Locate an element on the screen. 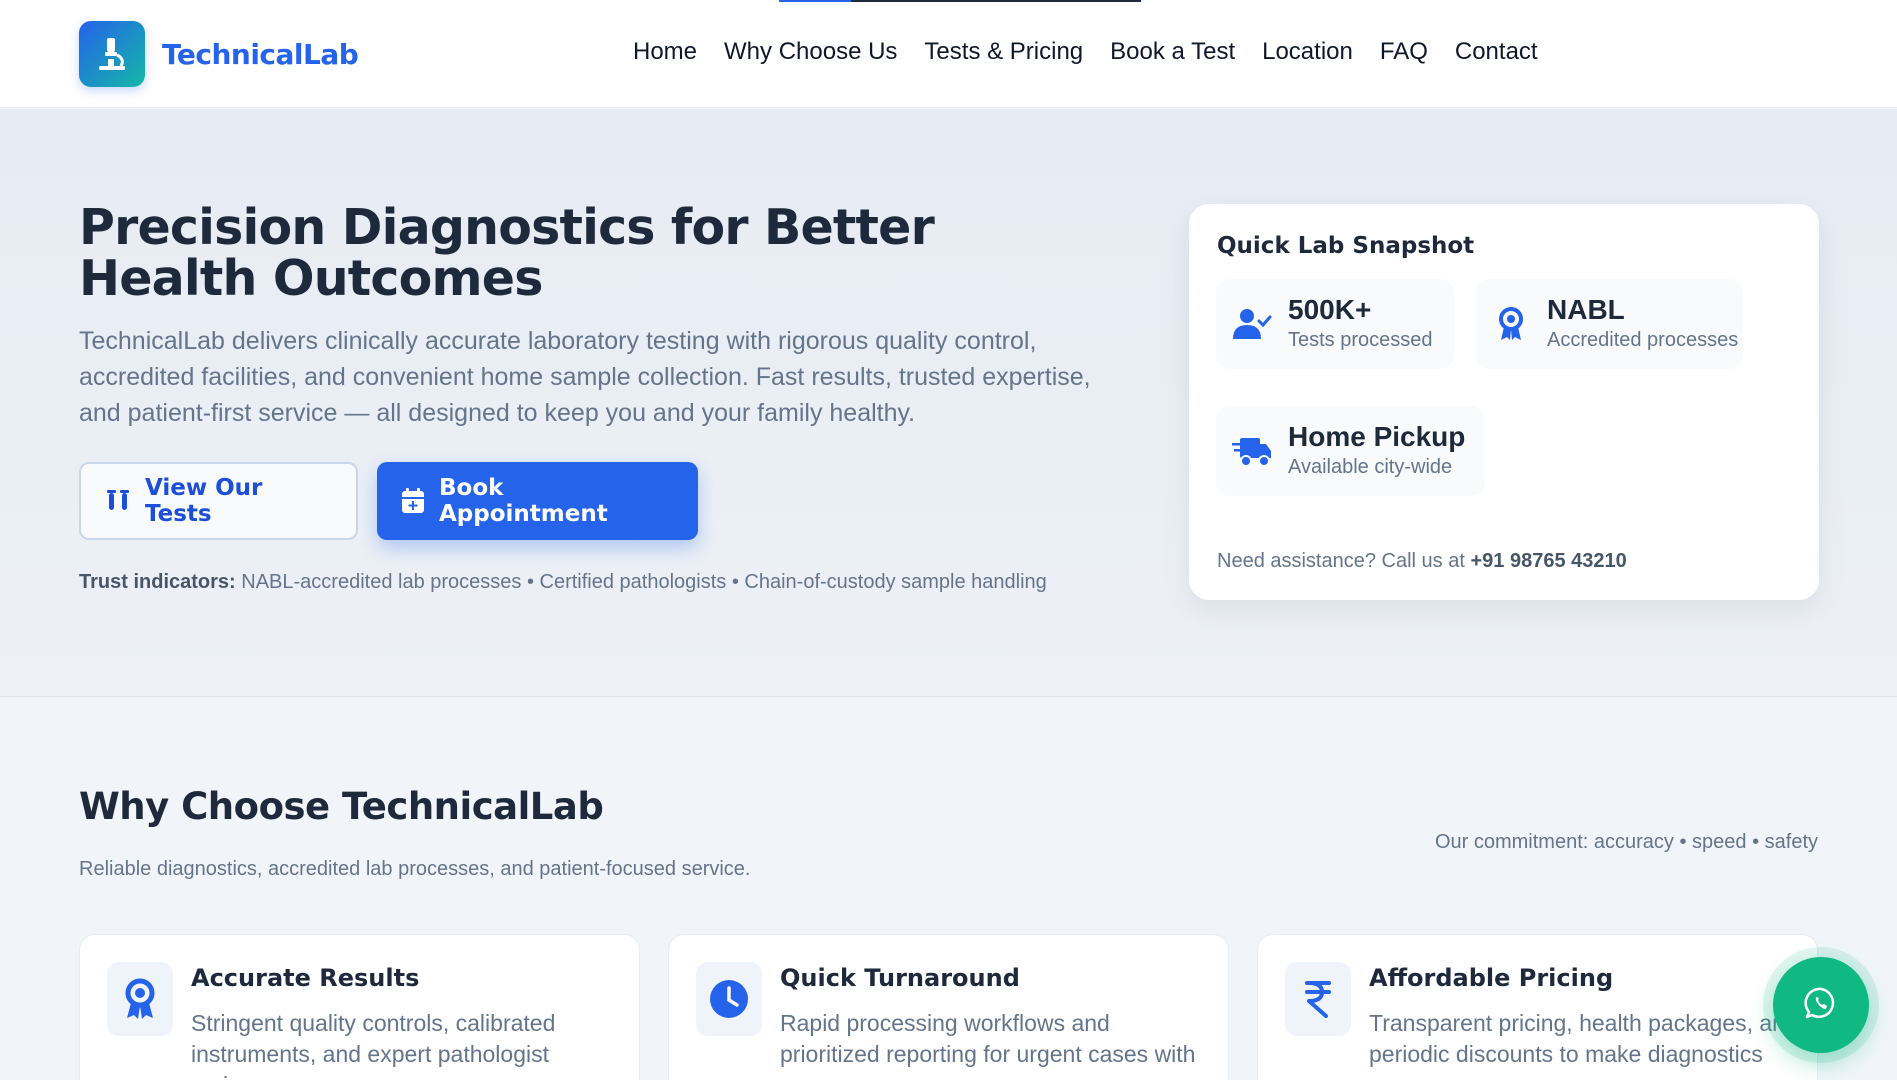  stat-value: 500K+ is located at coordinates (1330, 309).